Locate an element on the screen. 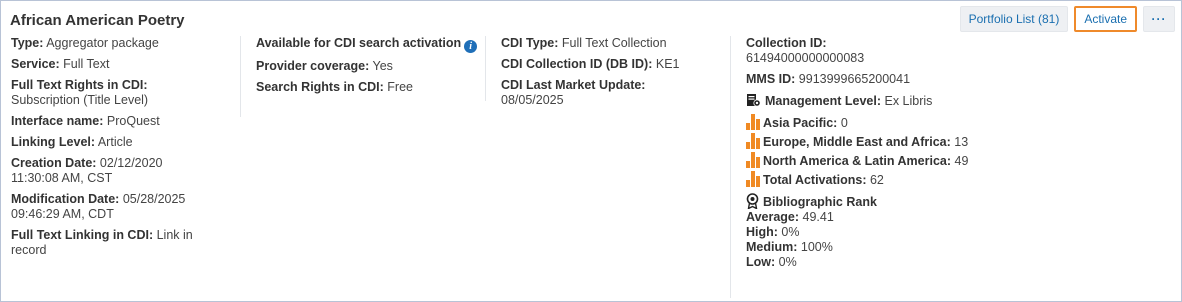 This screenshot has height=302, width=1182. total-label: Total Activations: is located at coordinates (815, 180).